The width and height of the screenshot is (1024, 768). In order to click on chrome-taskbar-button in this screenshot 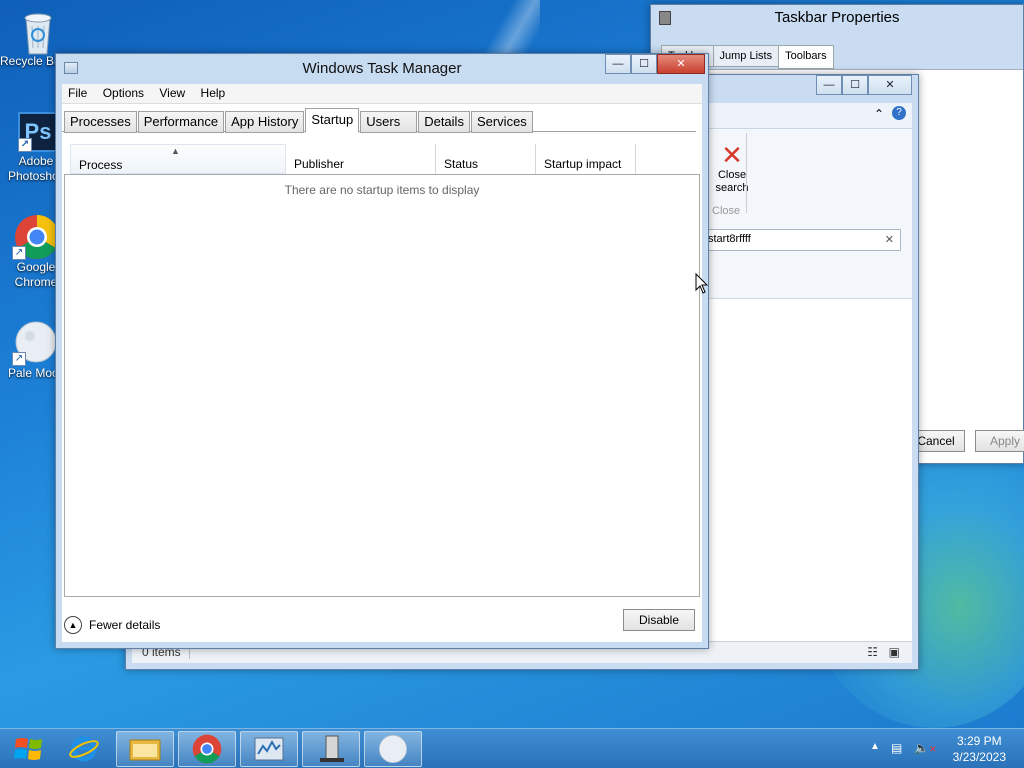, I will do `click(207, 749)`.